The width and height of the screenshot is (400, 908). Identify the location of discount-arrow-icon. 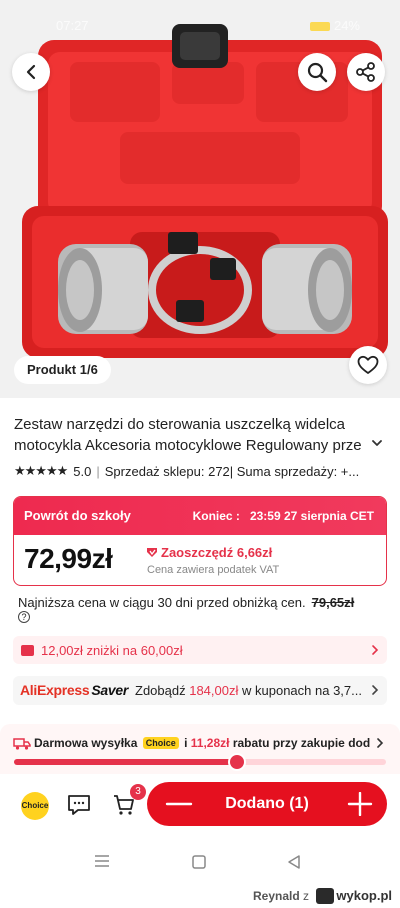
(152, 552).